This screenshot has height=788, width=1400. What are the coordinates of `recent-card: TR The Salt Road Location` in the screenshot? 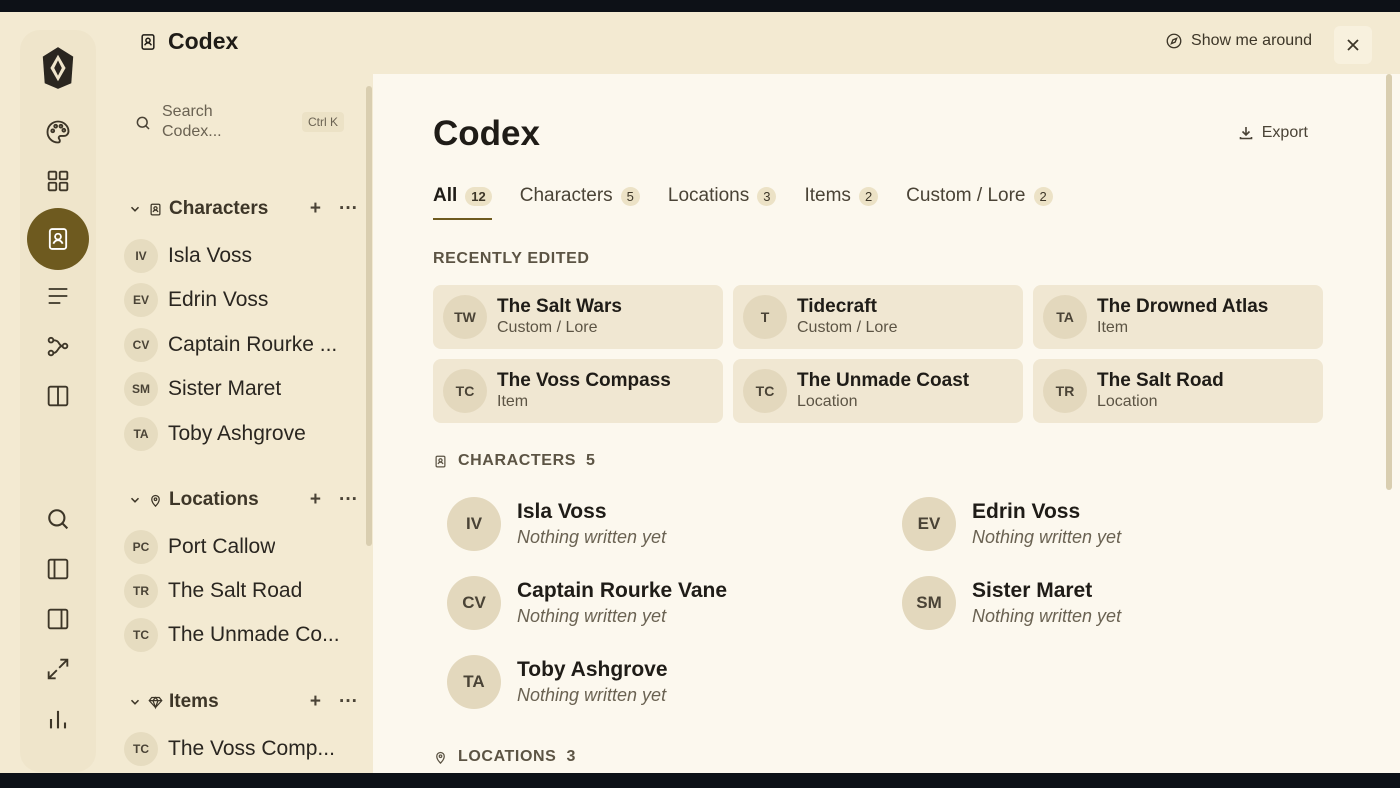 It's located at (1178, 391).